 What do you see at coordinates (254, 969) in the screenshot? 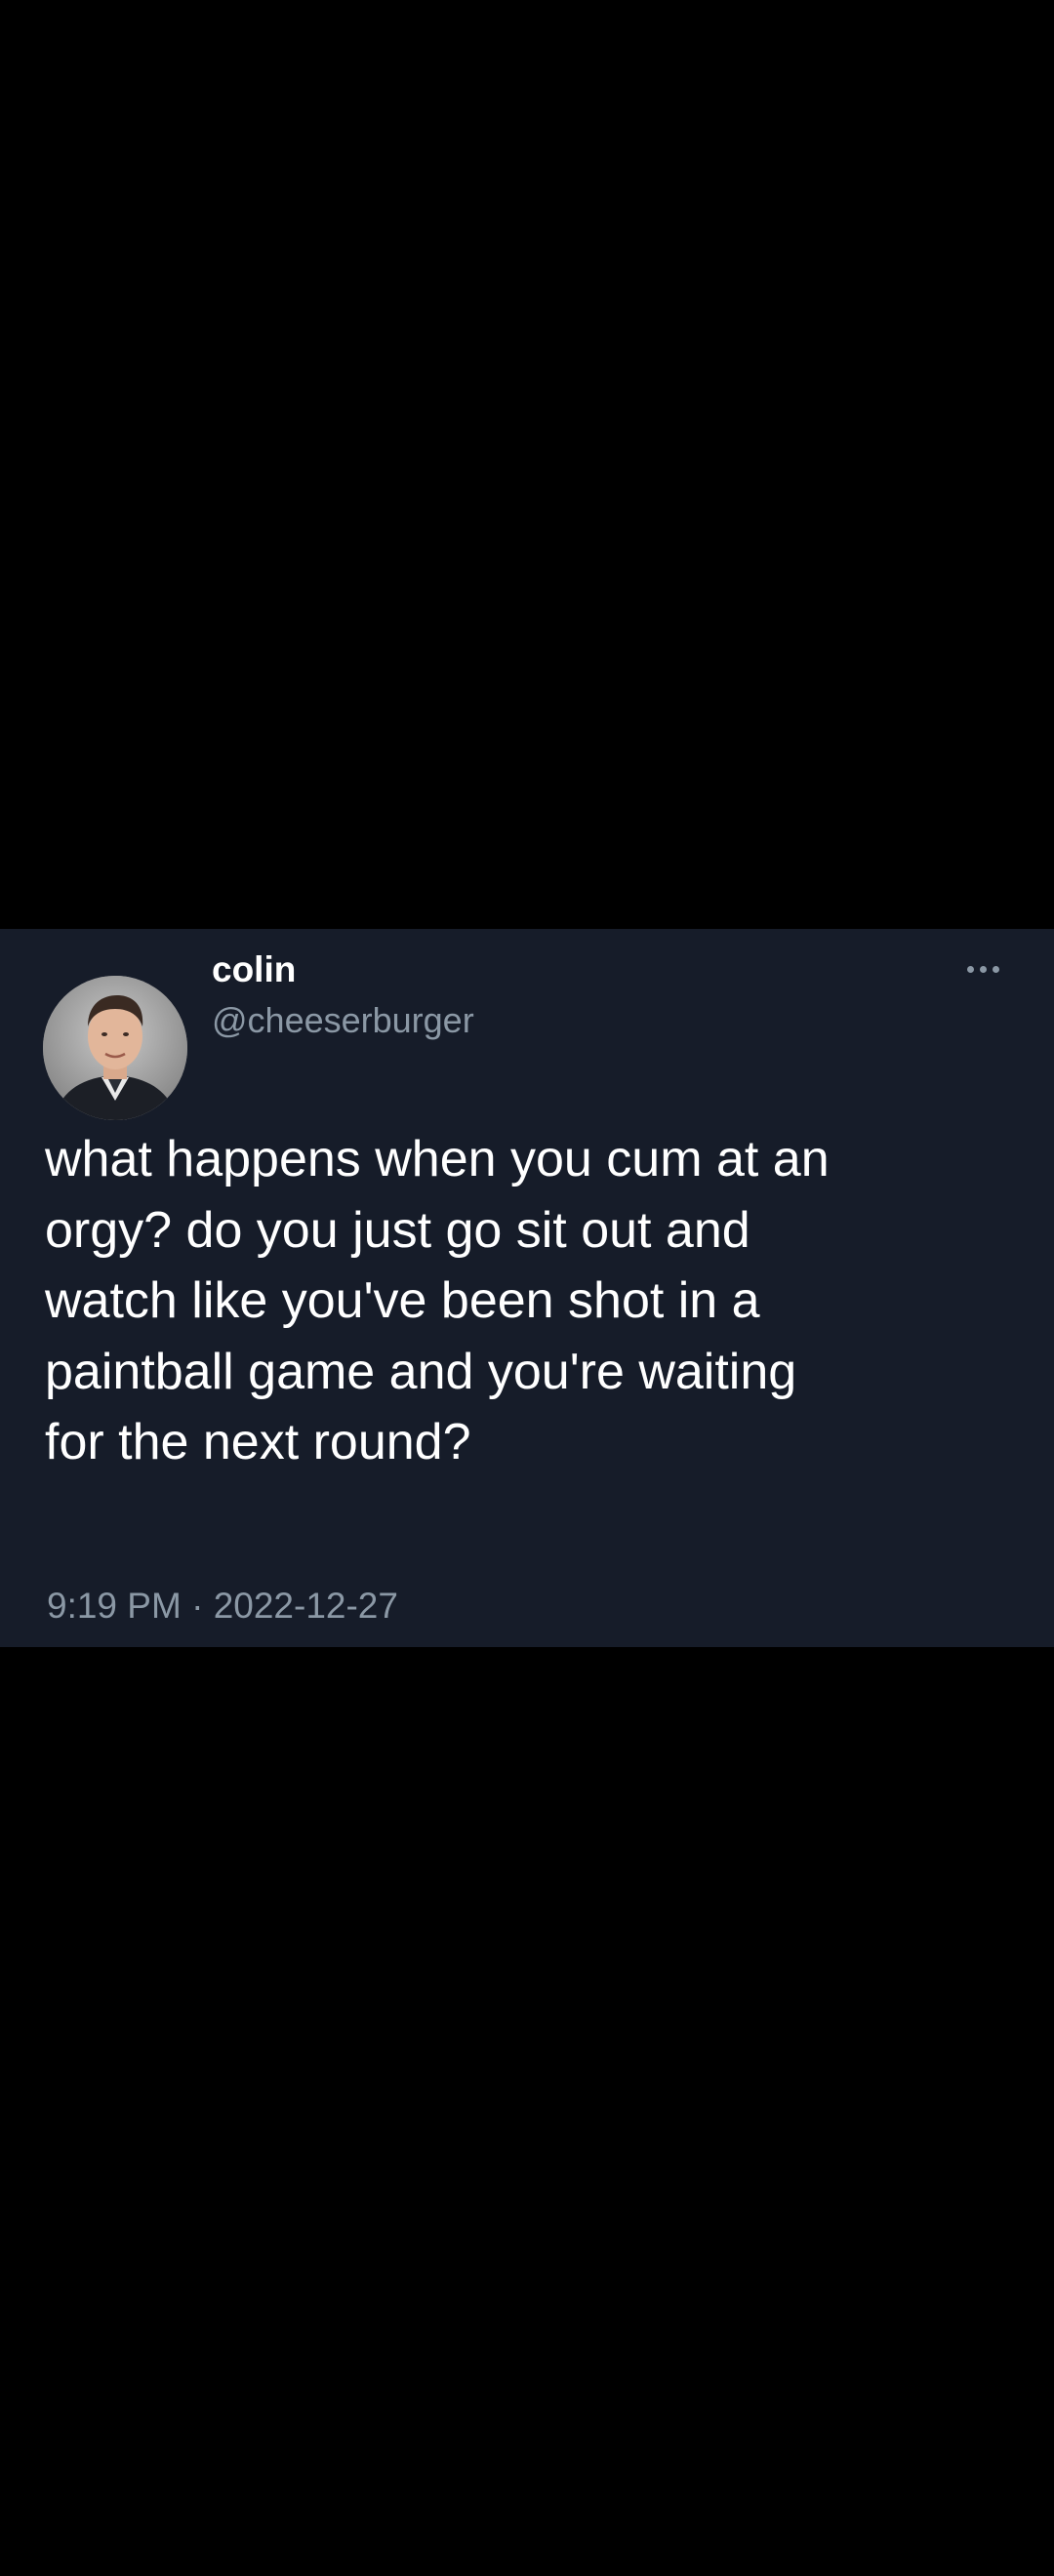
I see `author-display-name: colin` at bounding box center [254, 969].